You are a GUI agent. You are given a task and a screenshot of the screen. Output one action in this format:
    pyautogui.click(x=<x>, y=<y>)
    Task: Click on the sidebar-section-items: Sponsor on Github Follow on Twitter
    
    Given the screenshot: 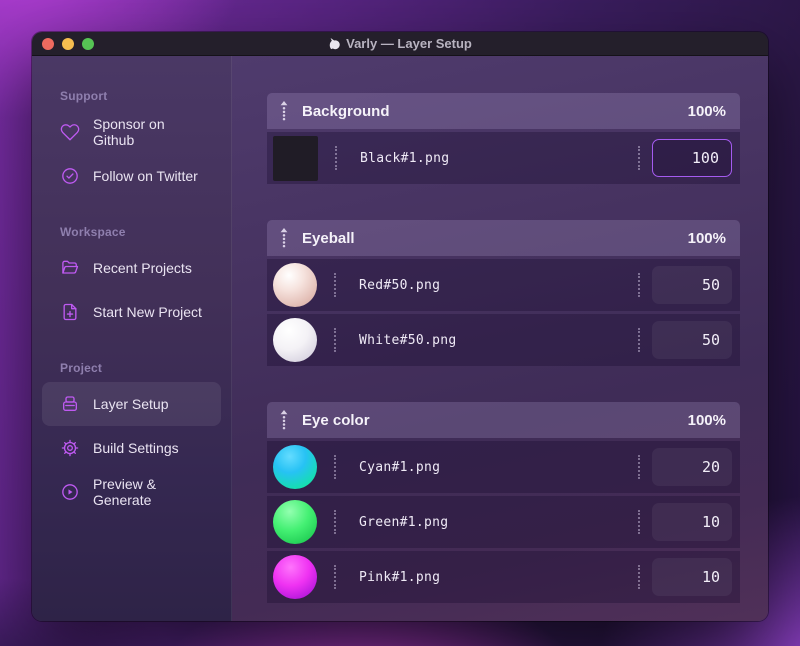 What is the action you would take?
    pyautogui.click(x=131, y=154)
    